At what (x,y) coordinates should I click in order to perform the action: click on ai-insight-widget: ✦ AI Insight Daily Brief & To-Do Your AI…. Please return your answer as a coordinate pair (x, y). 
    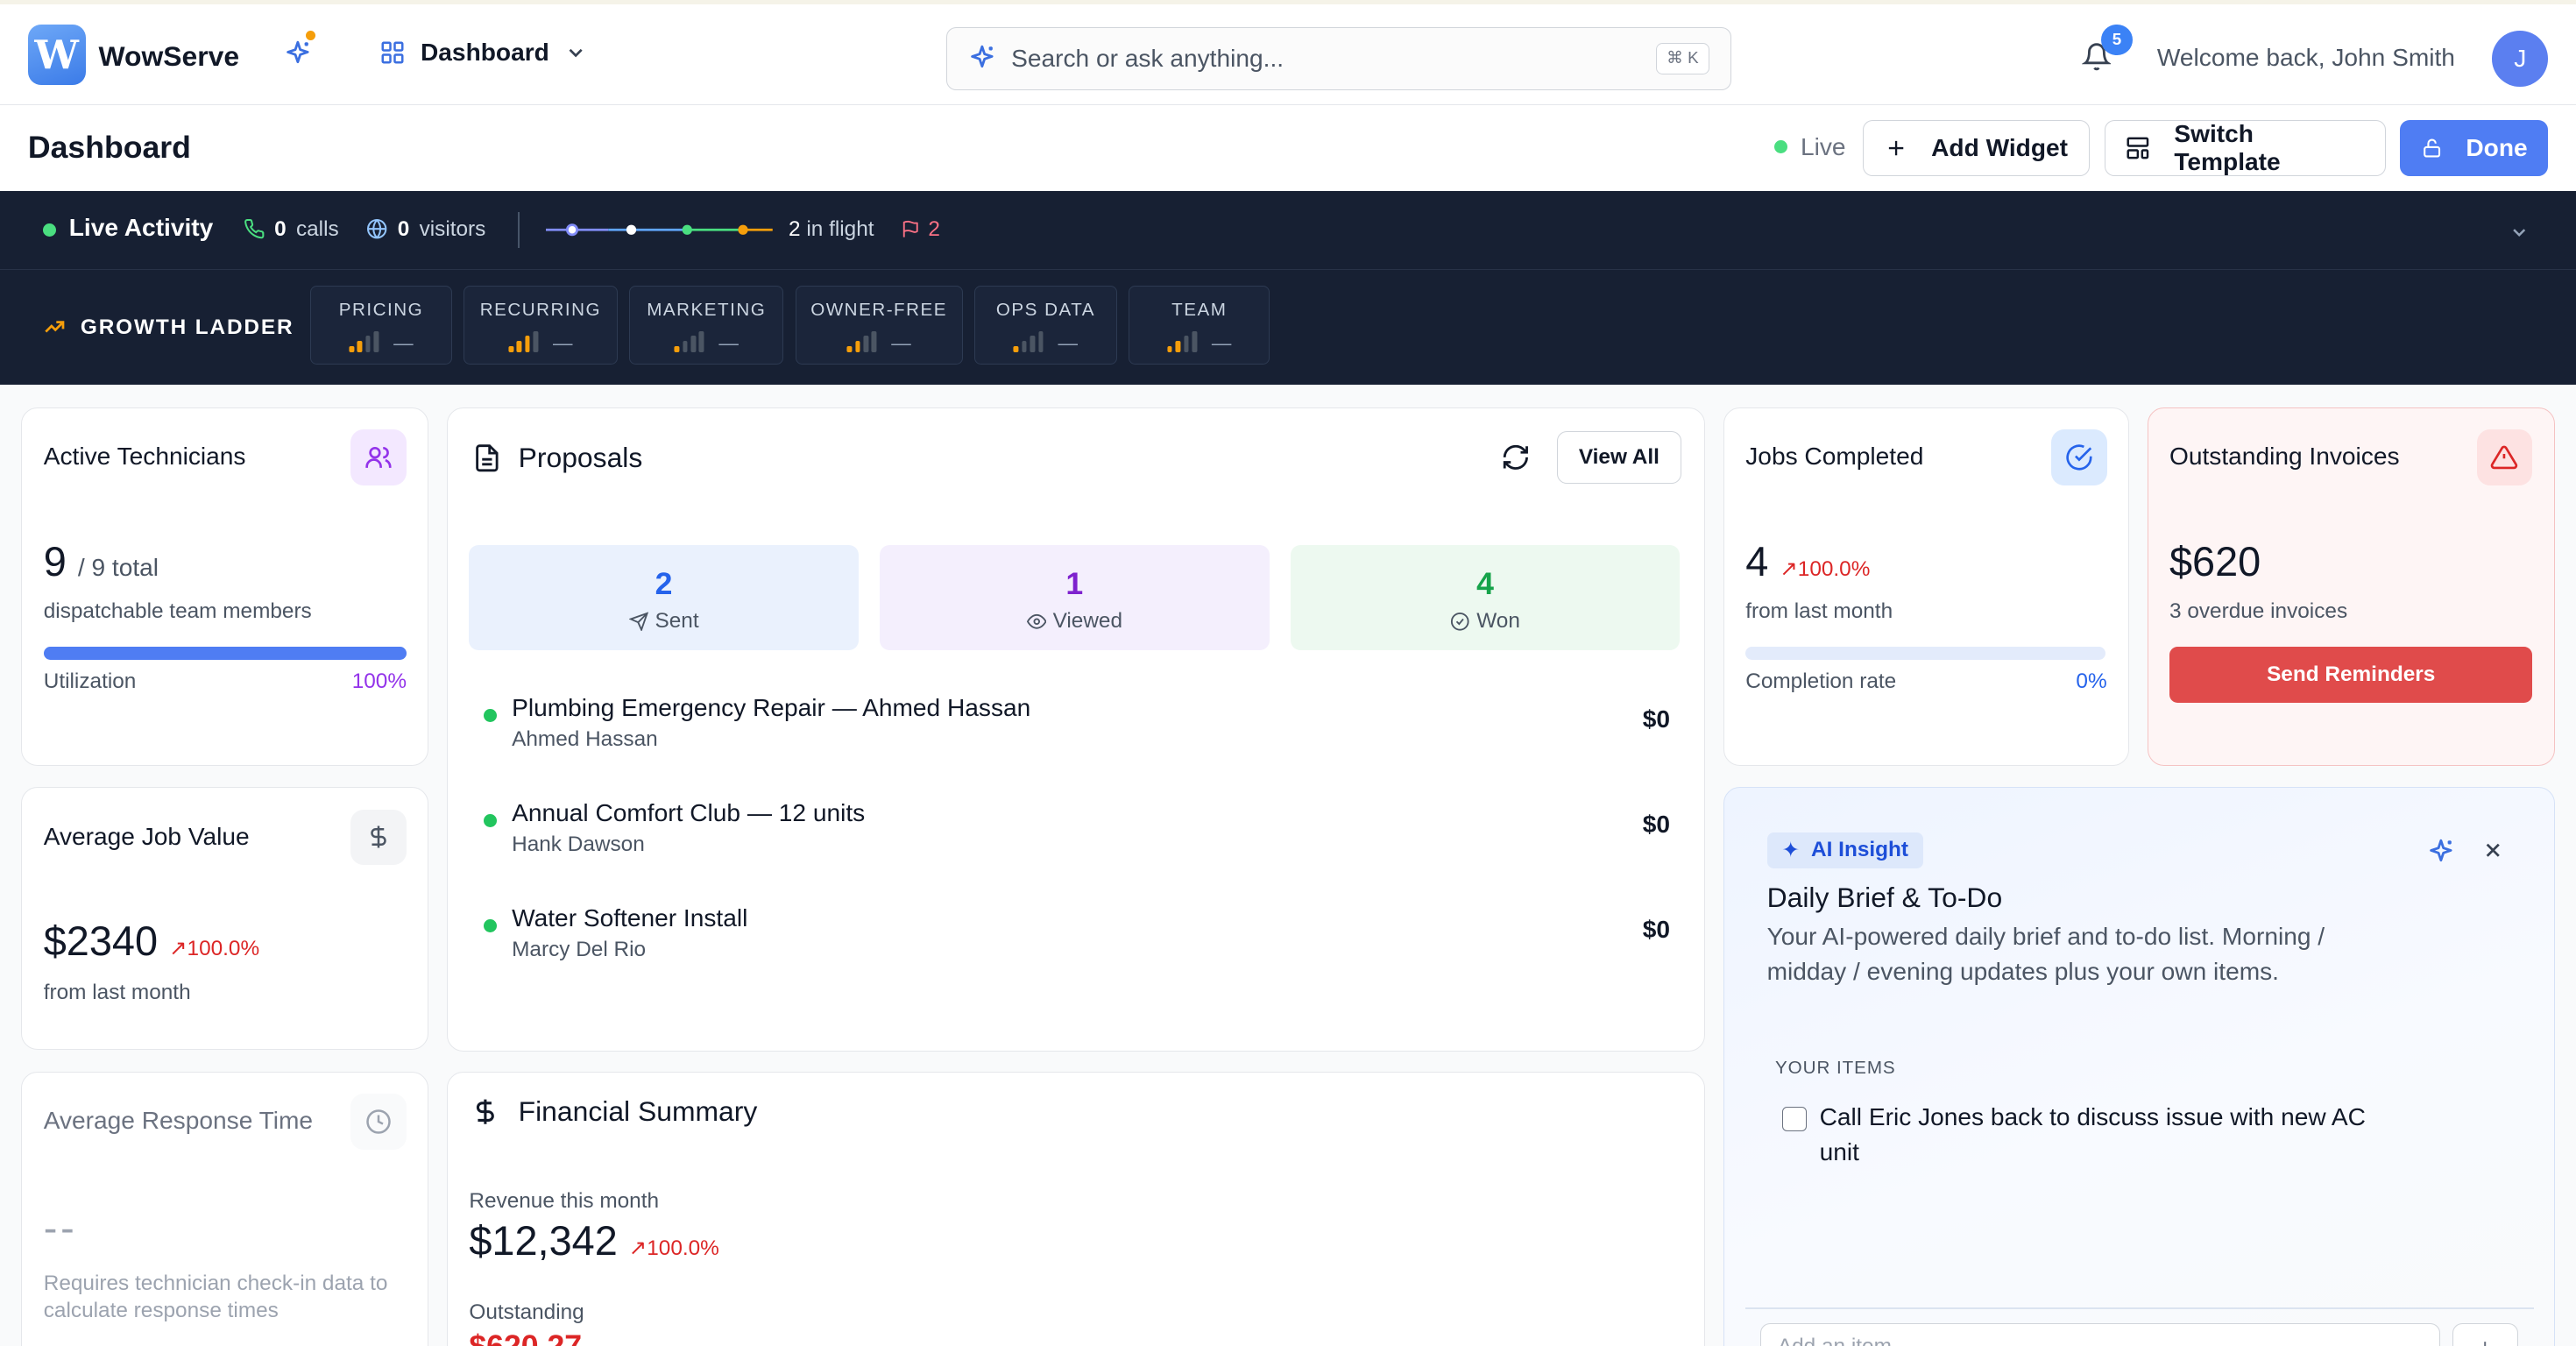
    Looking at the image, I should click on (2139, 1066).